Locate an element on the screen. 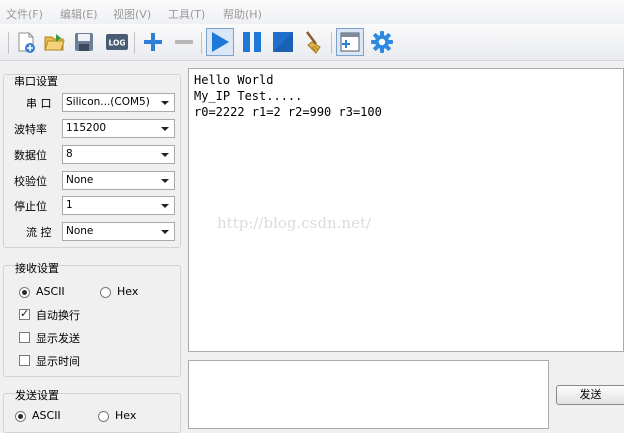  parity-select: None is located at coordinates (118, 180).